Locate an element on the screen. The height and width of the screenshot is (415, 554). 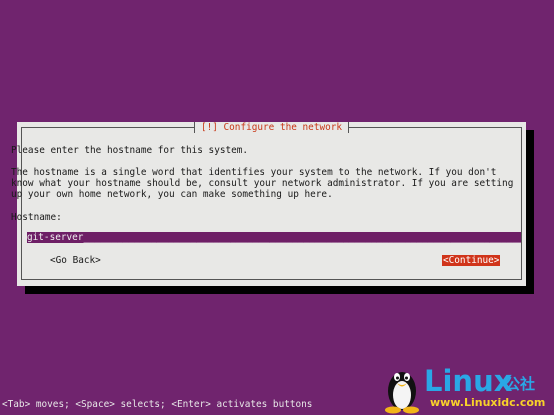
logo-wordmark: Linux is located at coordinates (468, 381).